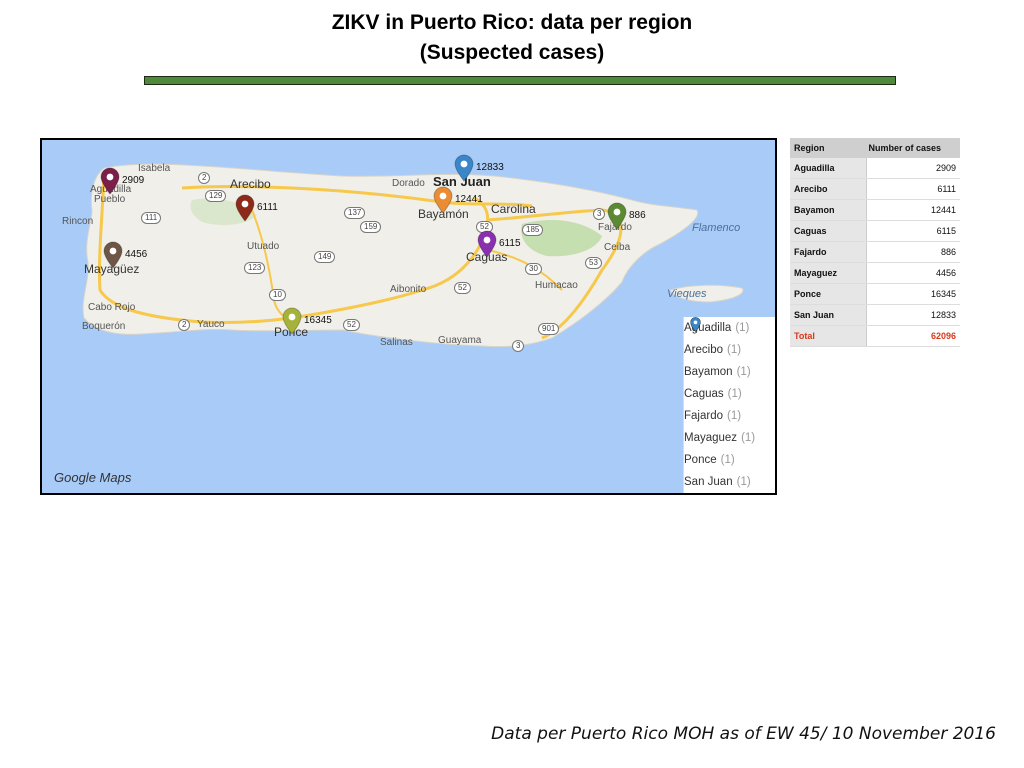  What do you see at coordinates (520, 80) in the screenshot?
I see `title-divider` at bounding box center [520, 80].